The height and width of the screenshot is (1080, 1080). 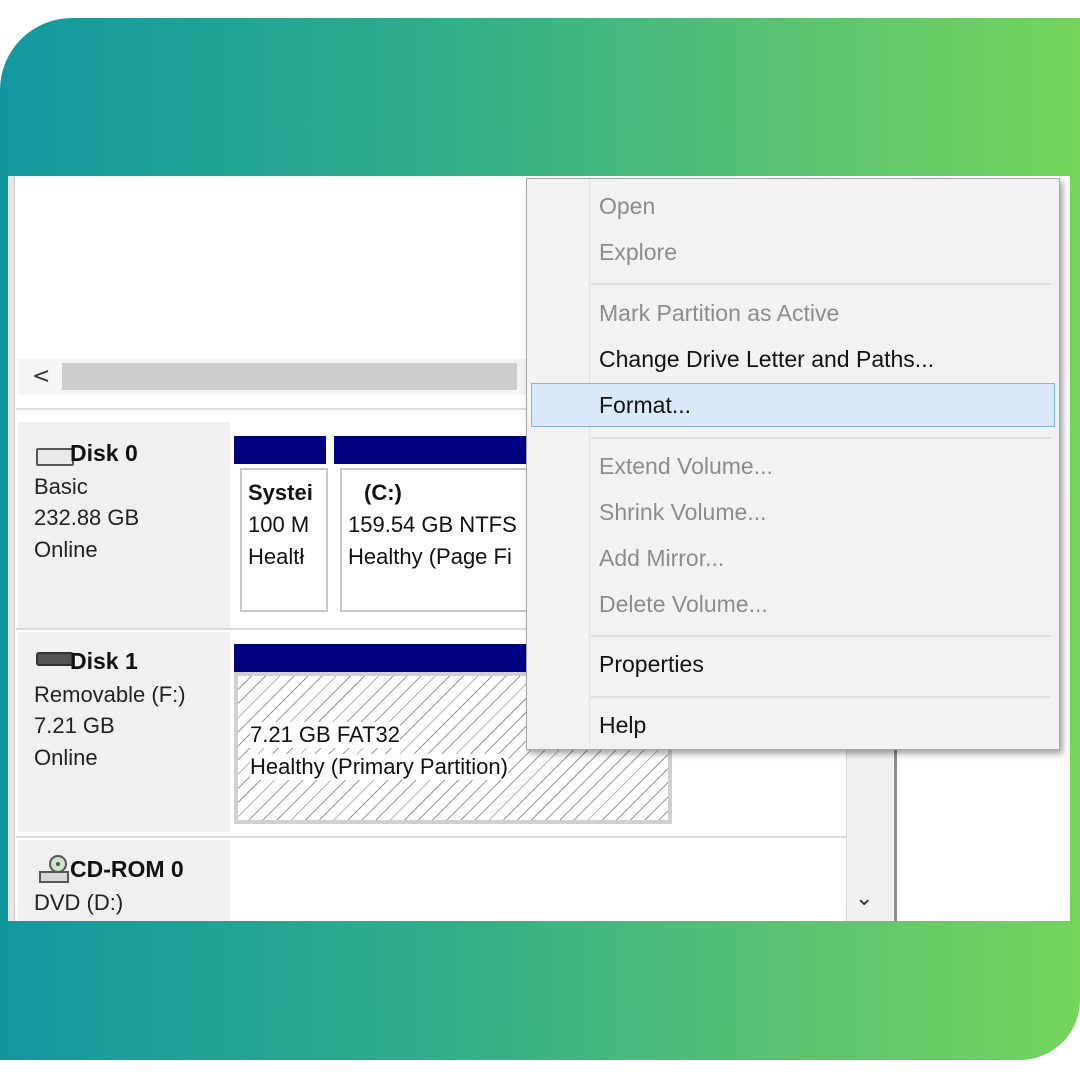 I want to click on menu-item-explore: Explore, so click(x=638, y=252).